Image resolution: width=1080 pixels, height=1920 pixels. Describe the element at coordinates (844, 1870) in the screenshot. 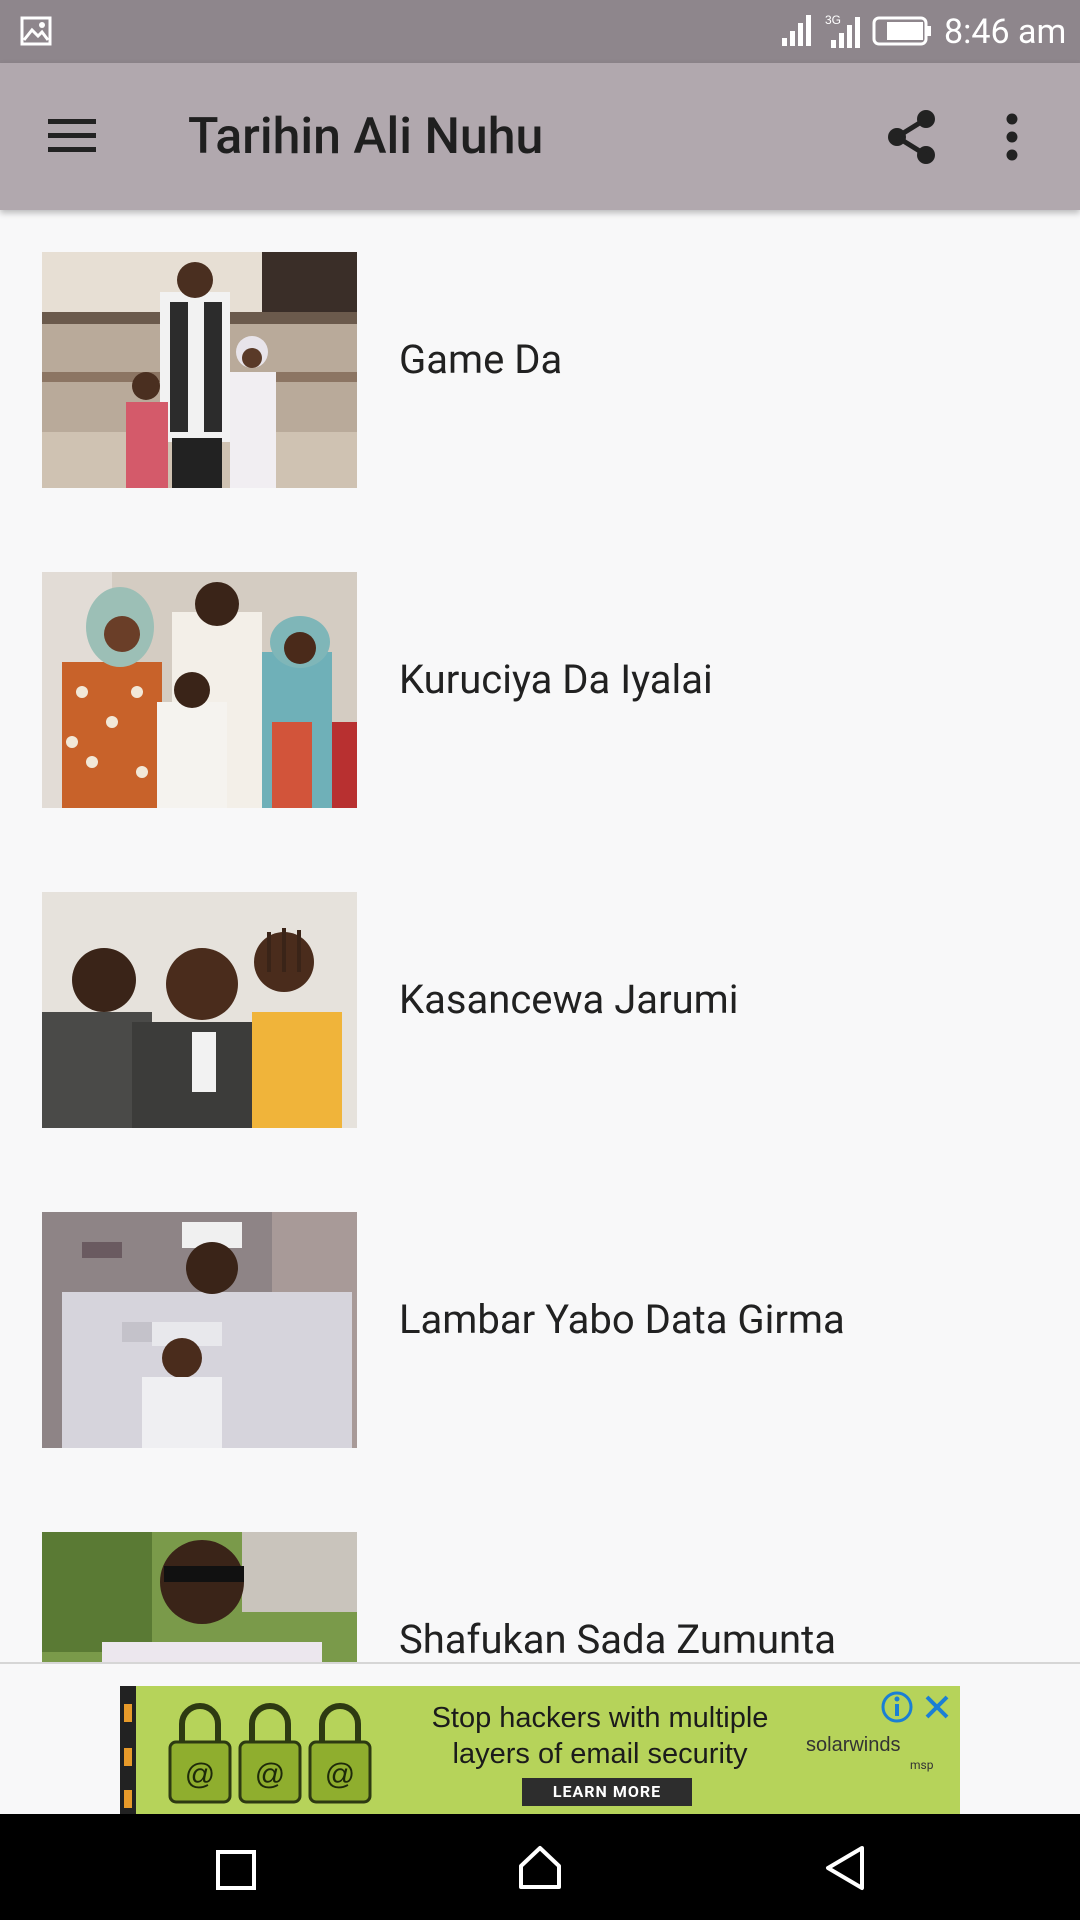

I see `back-icon` at that location.